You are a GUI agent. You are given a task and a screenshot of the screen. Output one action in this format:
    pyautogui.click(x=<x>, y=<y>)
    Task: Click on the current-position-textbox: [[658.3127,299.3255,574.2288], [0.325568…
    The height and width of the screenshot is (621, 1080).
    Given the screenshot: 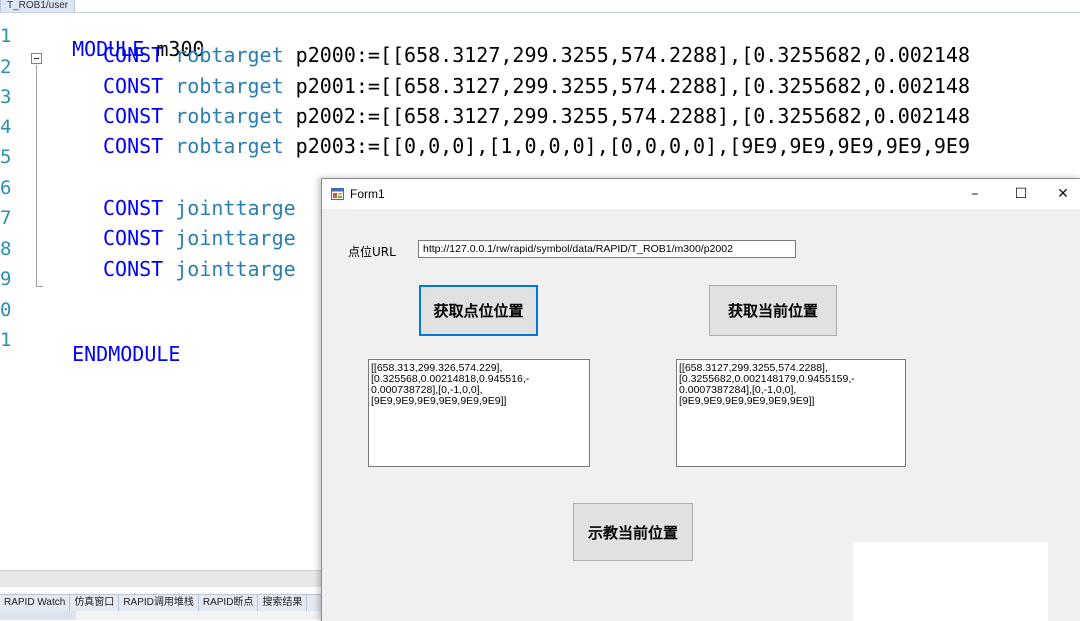 What is the action you would take?
    pyautogui.click(x=791, y=413)
    